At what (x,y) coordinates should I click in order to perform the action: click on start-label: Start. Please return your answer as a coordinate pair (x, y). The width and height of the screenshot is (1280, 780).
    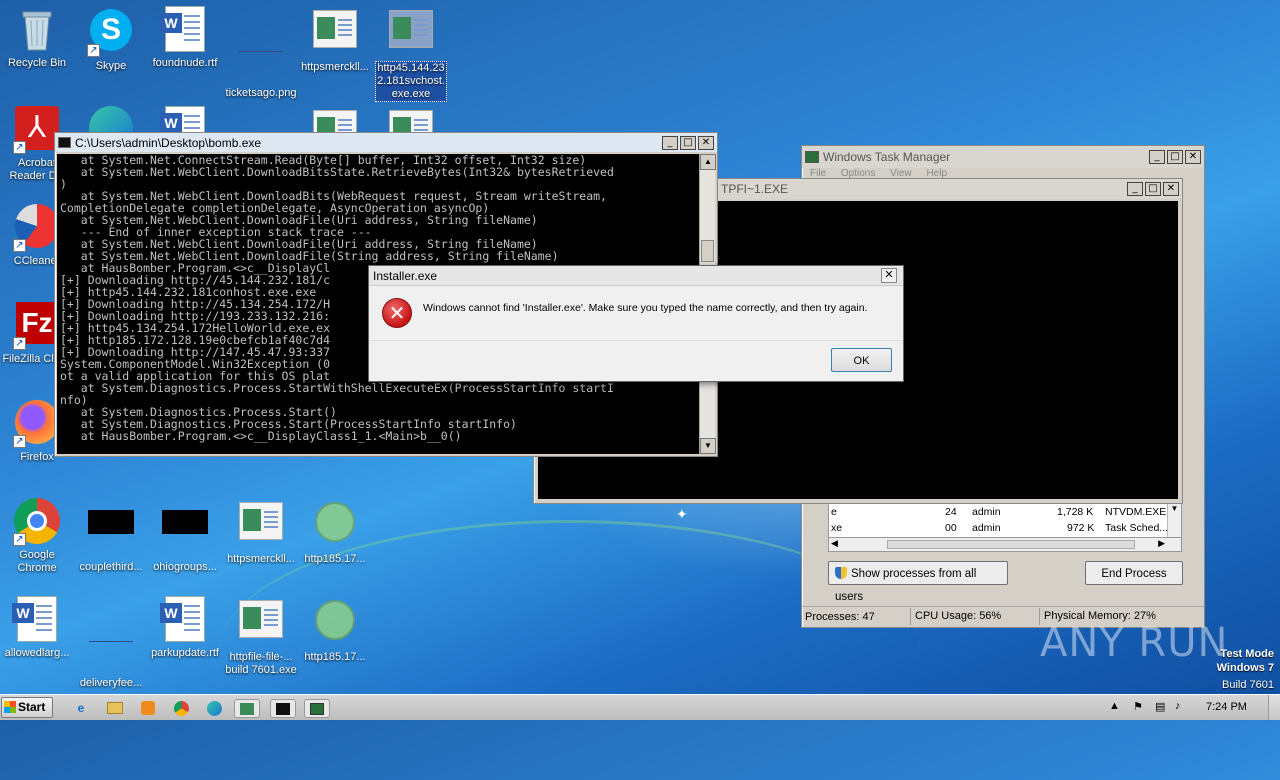
    Looking at the image, I should click on (32, 707).